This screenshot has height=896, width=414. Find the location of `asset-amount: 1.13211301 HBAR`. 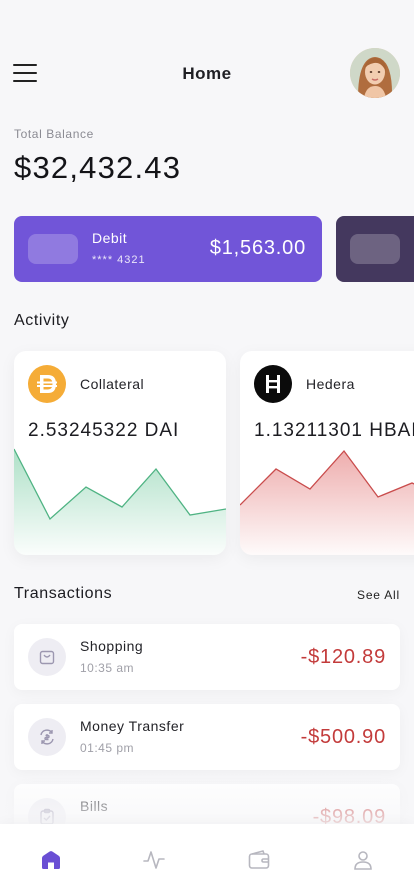

asset-amount: 1.13211301 HBAR is located at coordinates (334, 430).